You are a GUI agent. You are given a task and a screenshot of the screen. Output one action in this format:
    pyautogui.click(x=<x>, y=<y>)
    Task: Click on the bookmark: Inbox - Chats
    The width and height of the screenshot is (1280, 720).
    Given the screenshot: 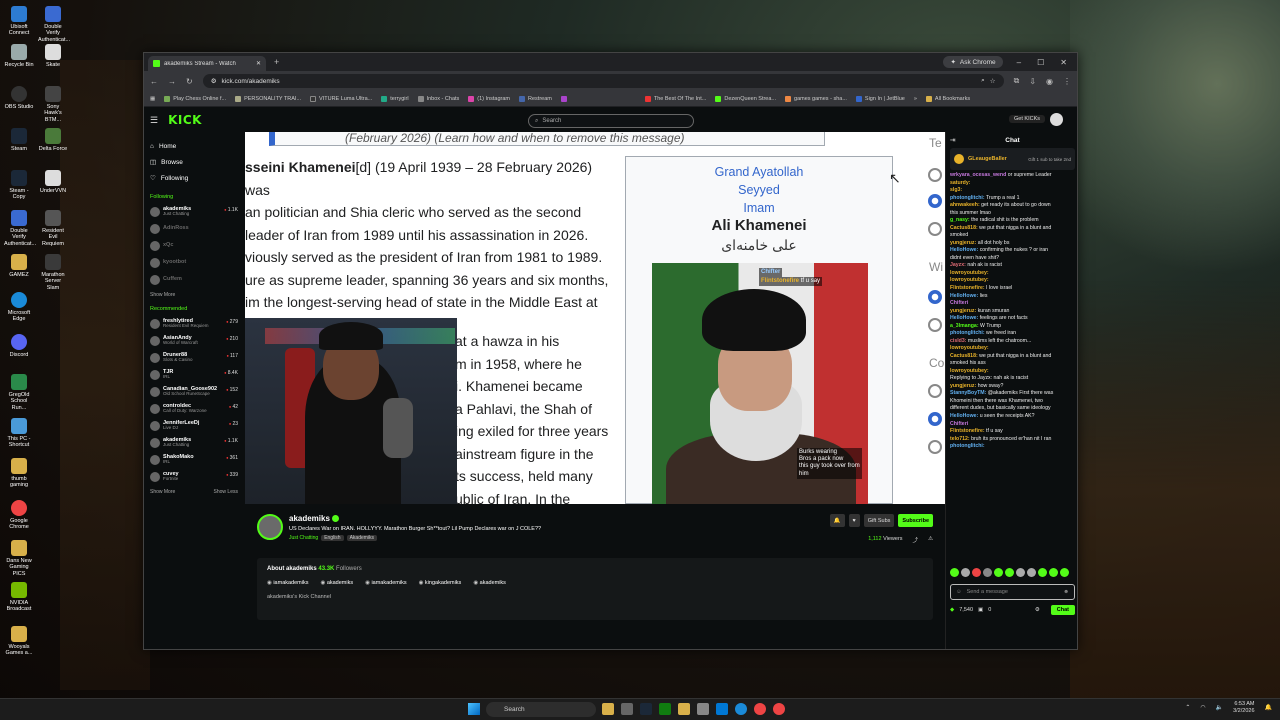 What is the action you would take?
    pyautogui.click(x=438, y=98)
    